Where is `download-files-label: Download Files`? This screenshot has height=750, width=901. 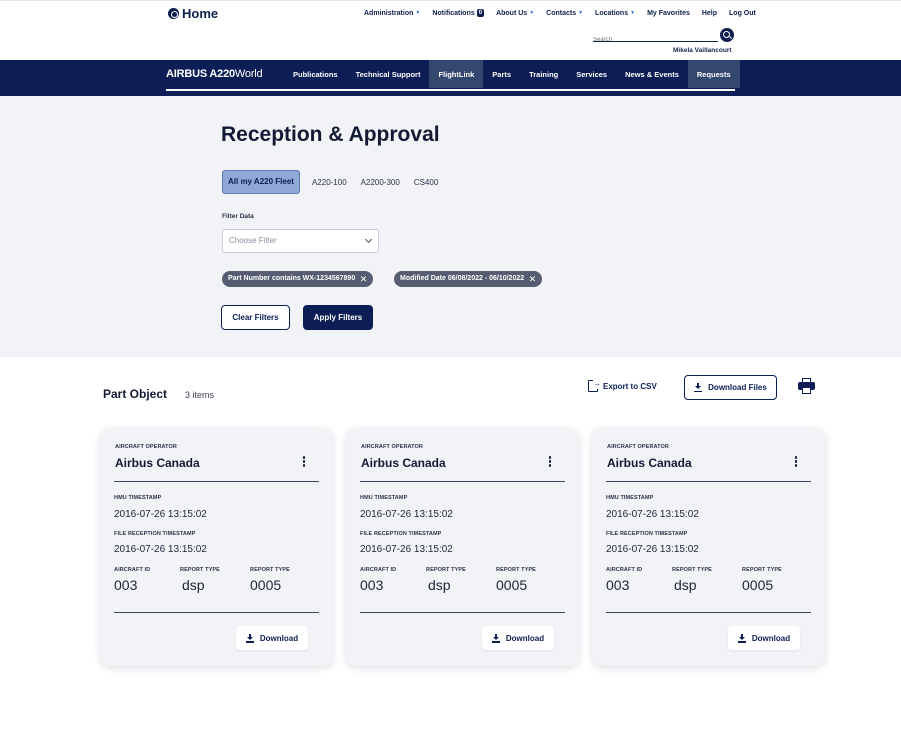 download-files-label: Download Files is located at coordinates (737, 387).